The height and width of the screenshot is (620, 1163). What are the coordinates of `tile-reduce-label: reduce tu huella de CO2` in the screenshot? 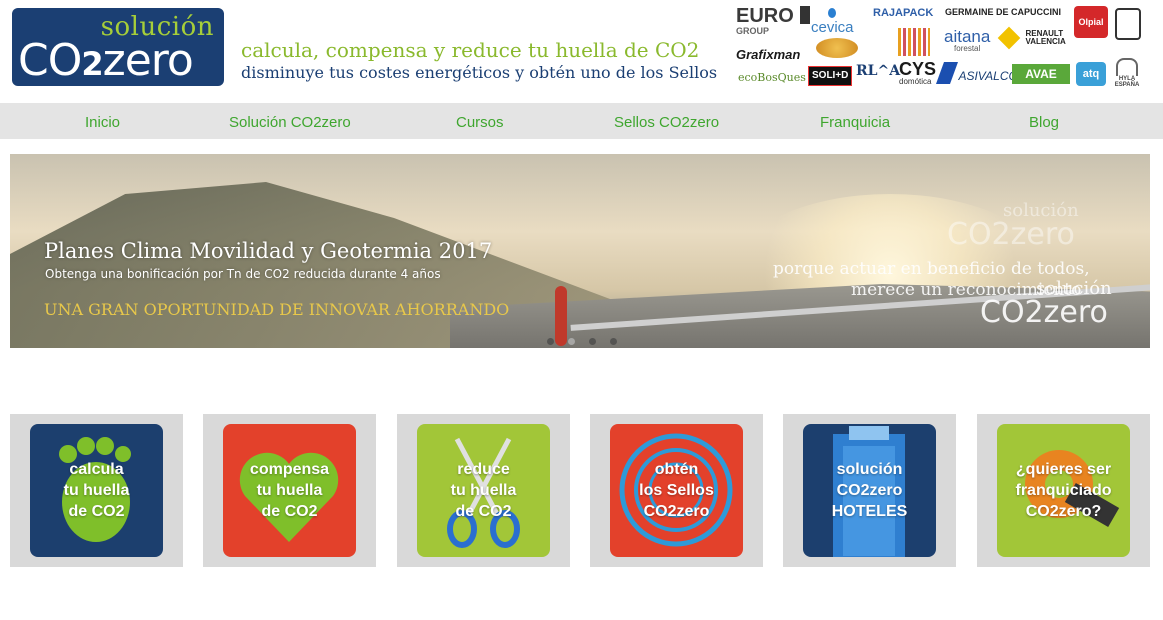 It's located at (483, 490).